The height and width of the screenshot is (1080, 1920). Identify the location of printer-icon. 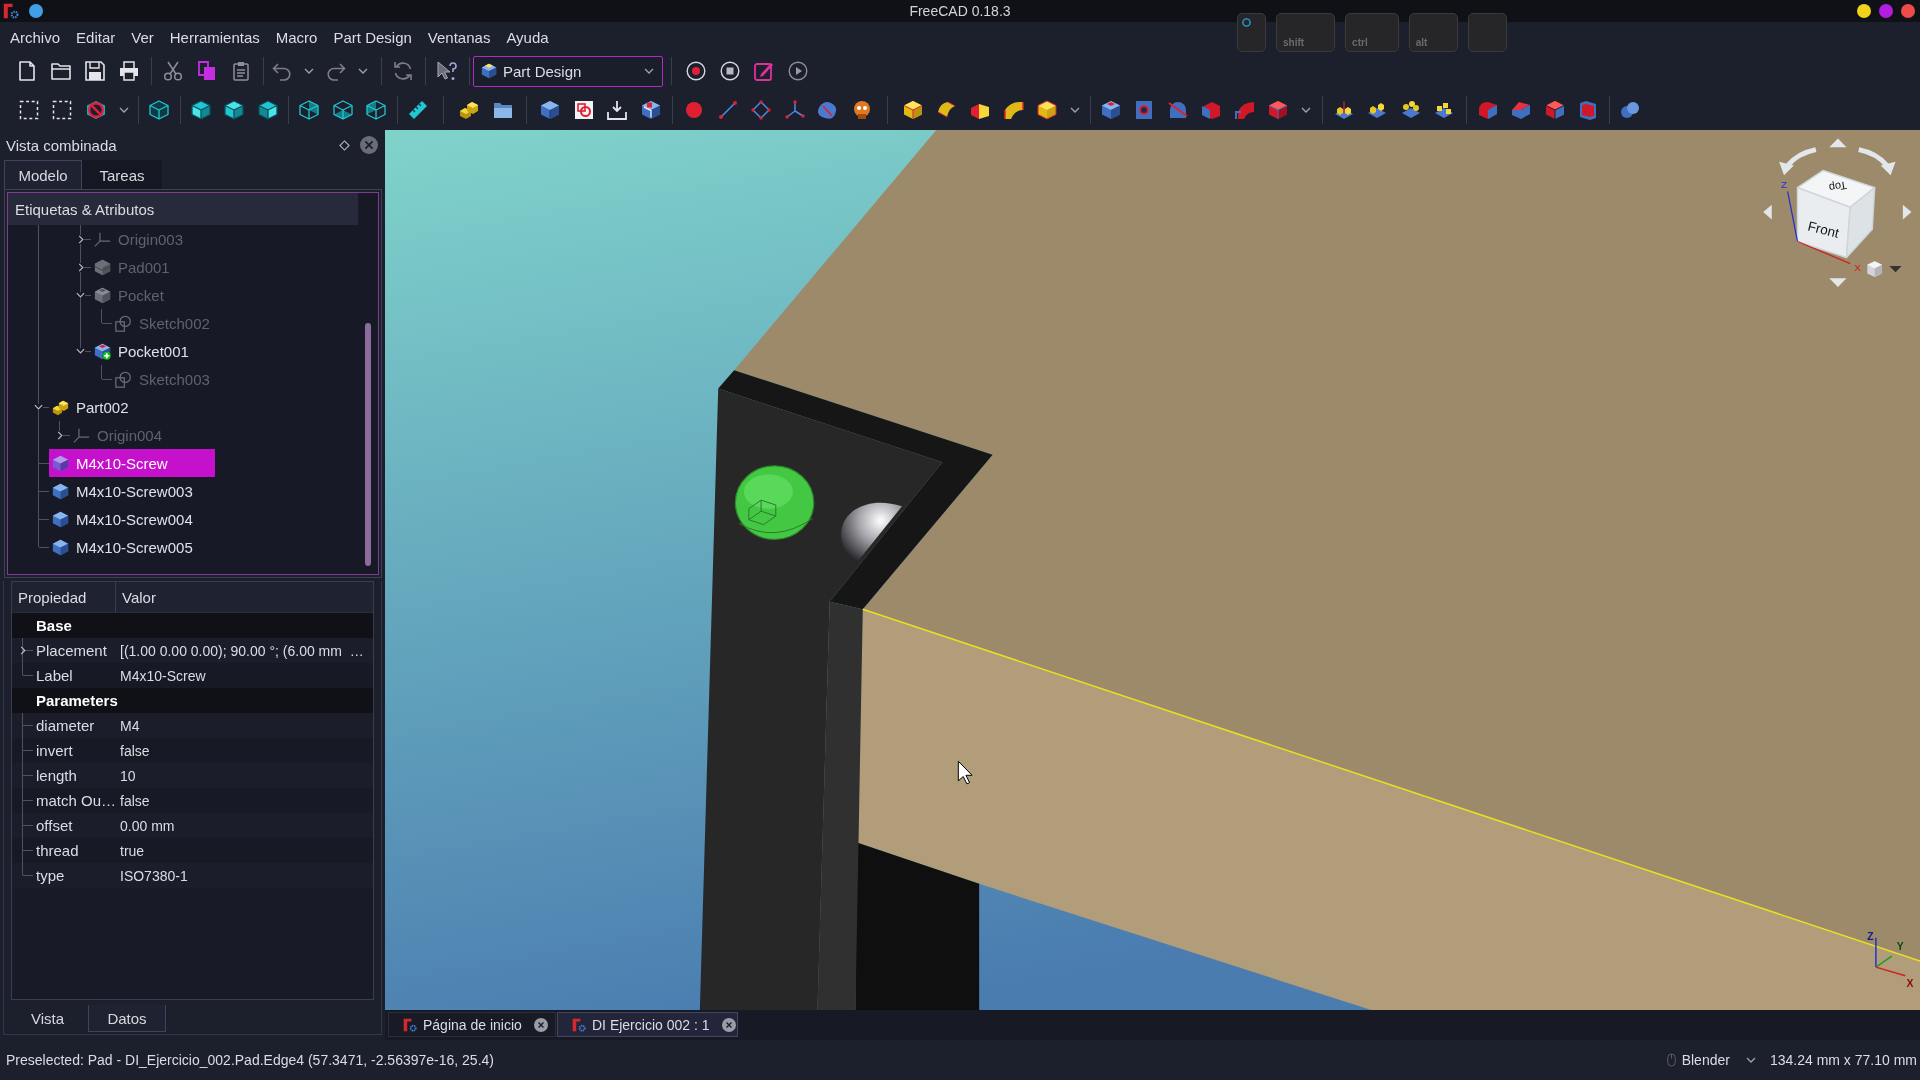
(129, 71).